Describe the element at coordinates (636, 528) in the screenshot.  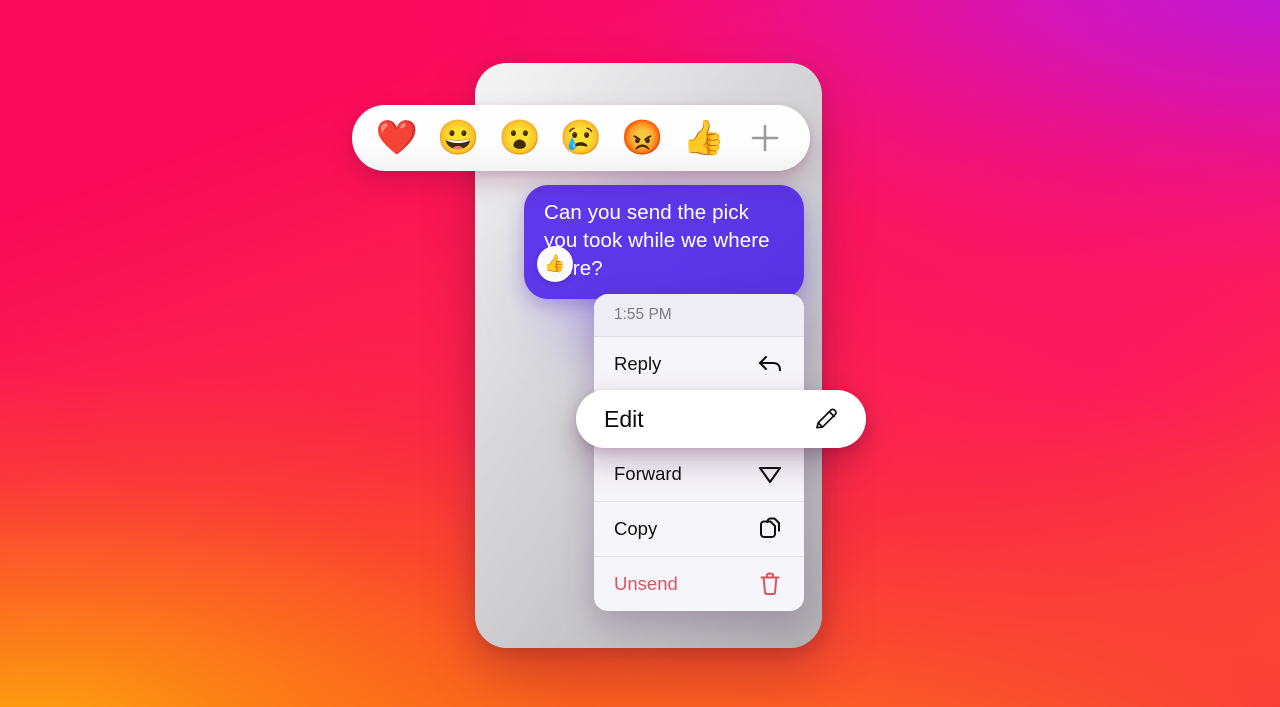
I see `menu-item-label: Copy` at that location.